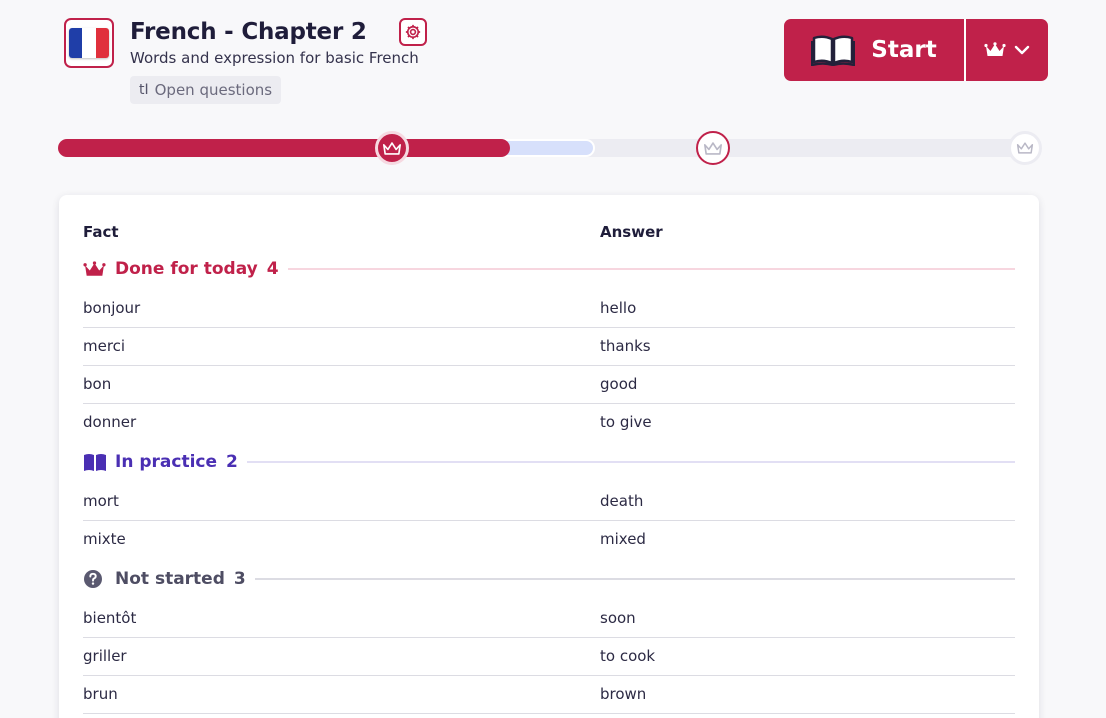 The height and width of the screenshot is (718, 1106). Describe the element at coordinates (1022, 50) in the screenshot. I see `chevron-down-icon` at that location.